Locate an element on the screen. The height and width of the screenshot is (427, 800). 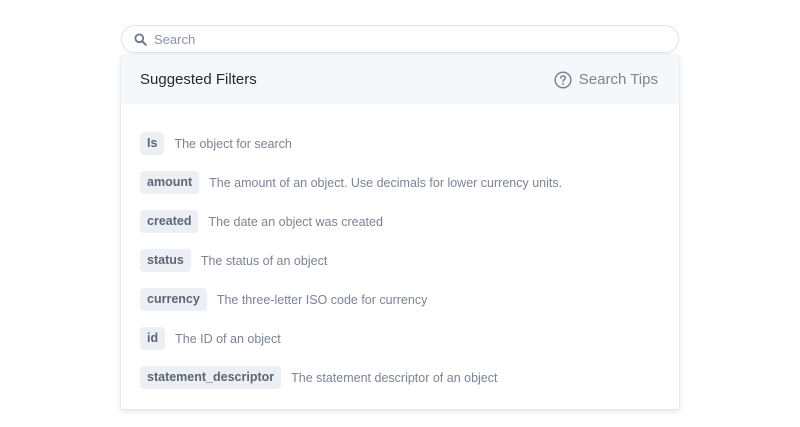
filter-description: The statement descriptor of an object is located at coordinates (394, 377).